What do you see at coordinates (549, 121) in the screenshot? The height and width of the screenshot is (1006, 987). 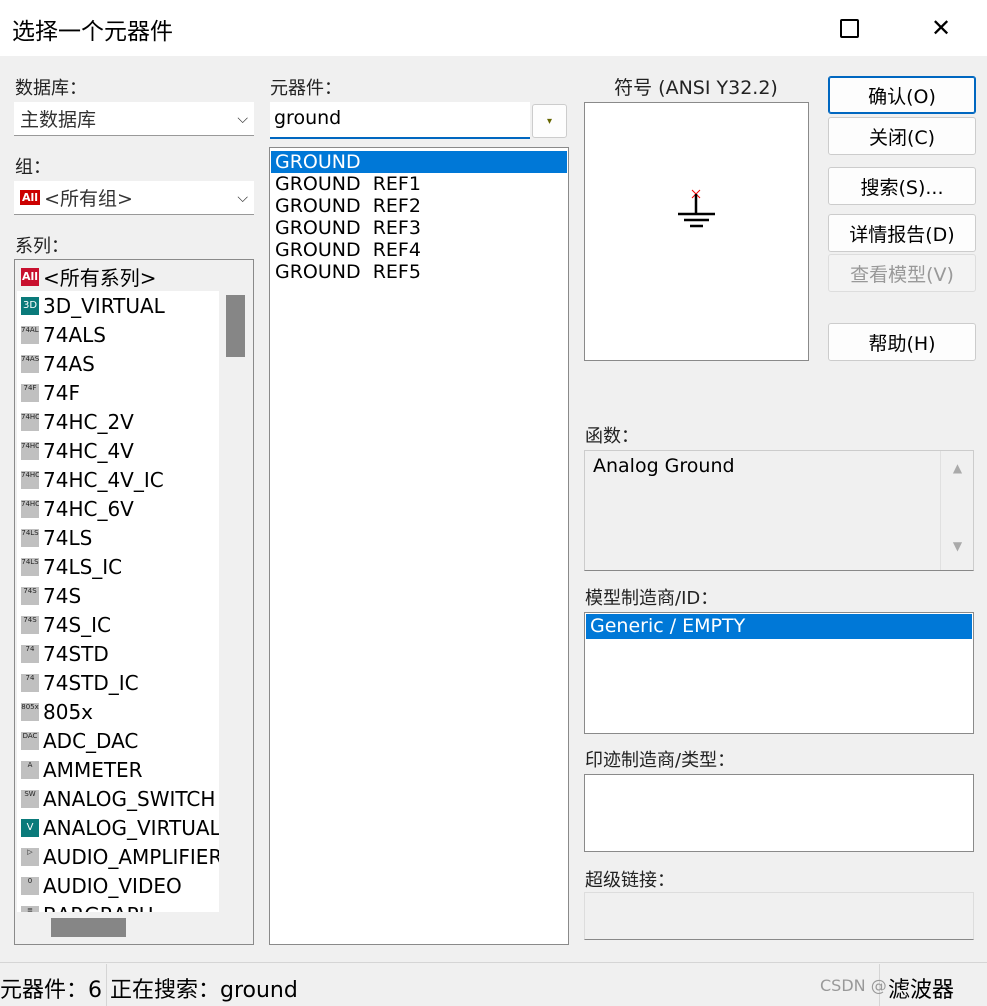 I see `search-history-button: ▾` at bounding box center [549, 121].